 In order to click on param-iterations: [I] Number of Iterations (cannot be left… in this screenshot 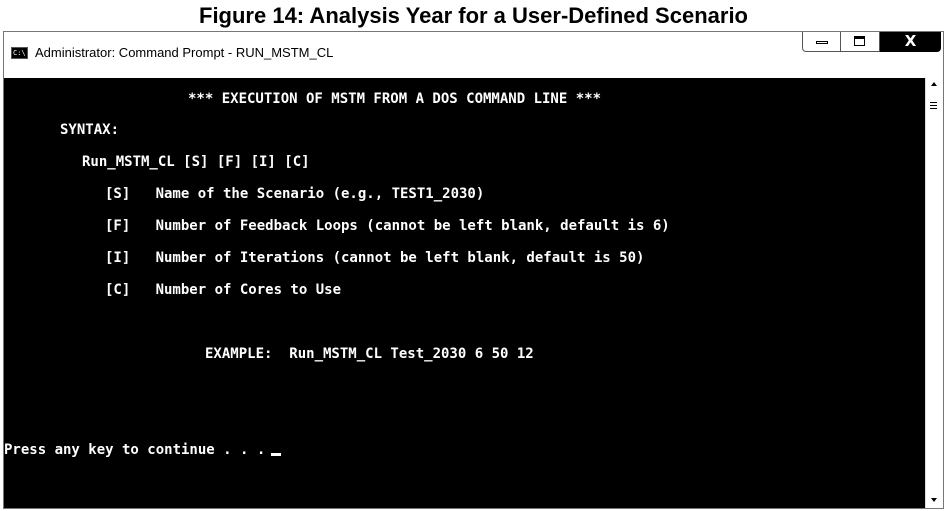, I will do `click(375, 258)`.